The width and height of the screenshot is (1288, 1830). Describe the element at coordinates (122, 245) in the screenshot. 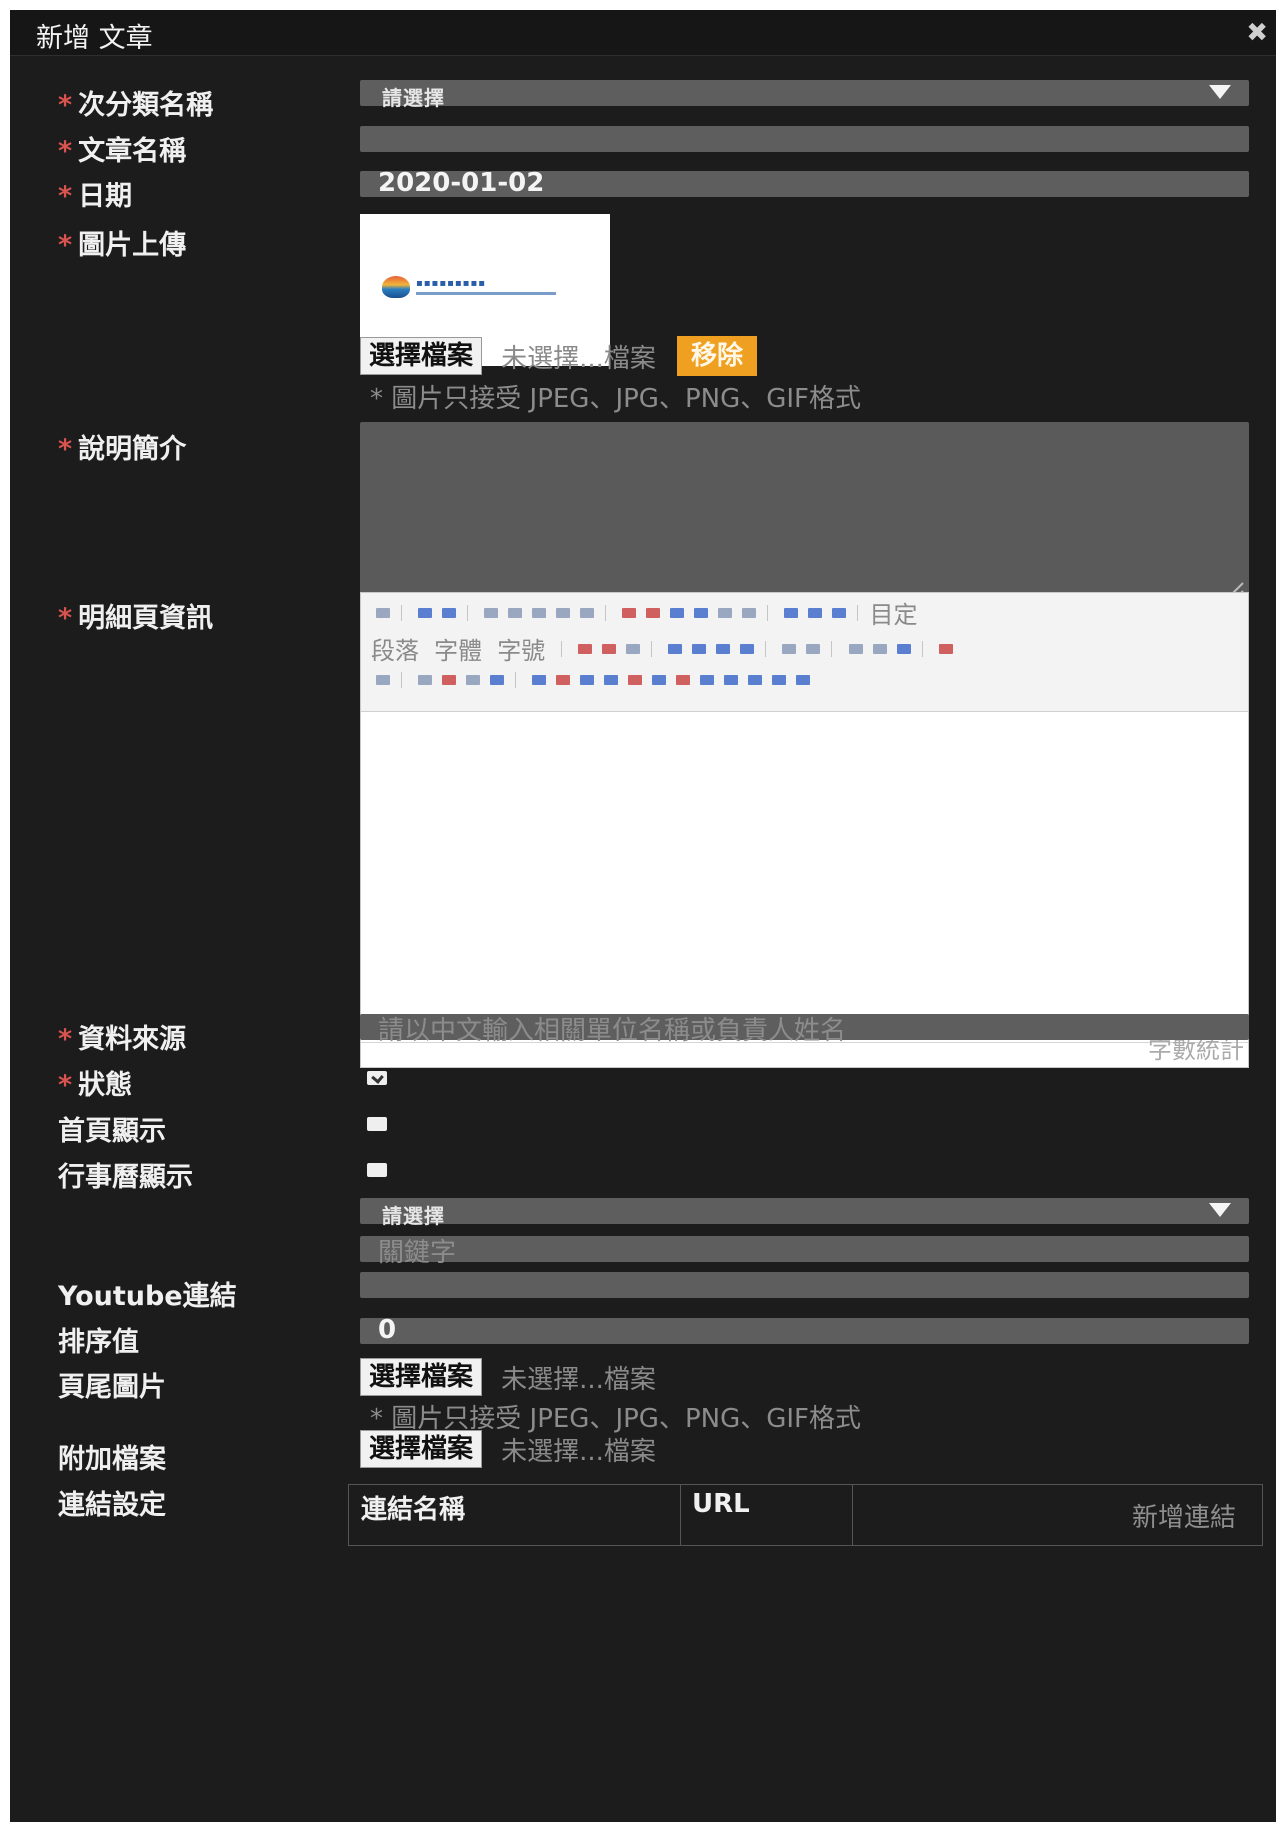

I see `image-upload-label: * 圖片上傳` at that location.